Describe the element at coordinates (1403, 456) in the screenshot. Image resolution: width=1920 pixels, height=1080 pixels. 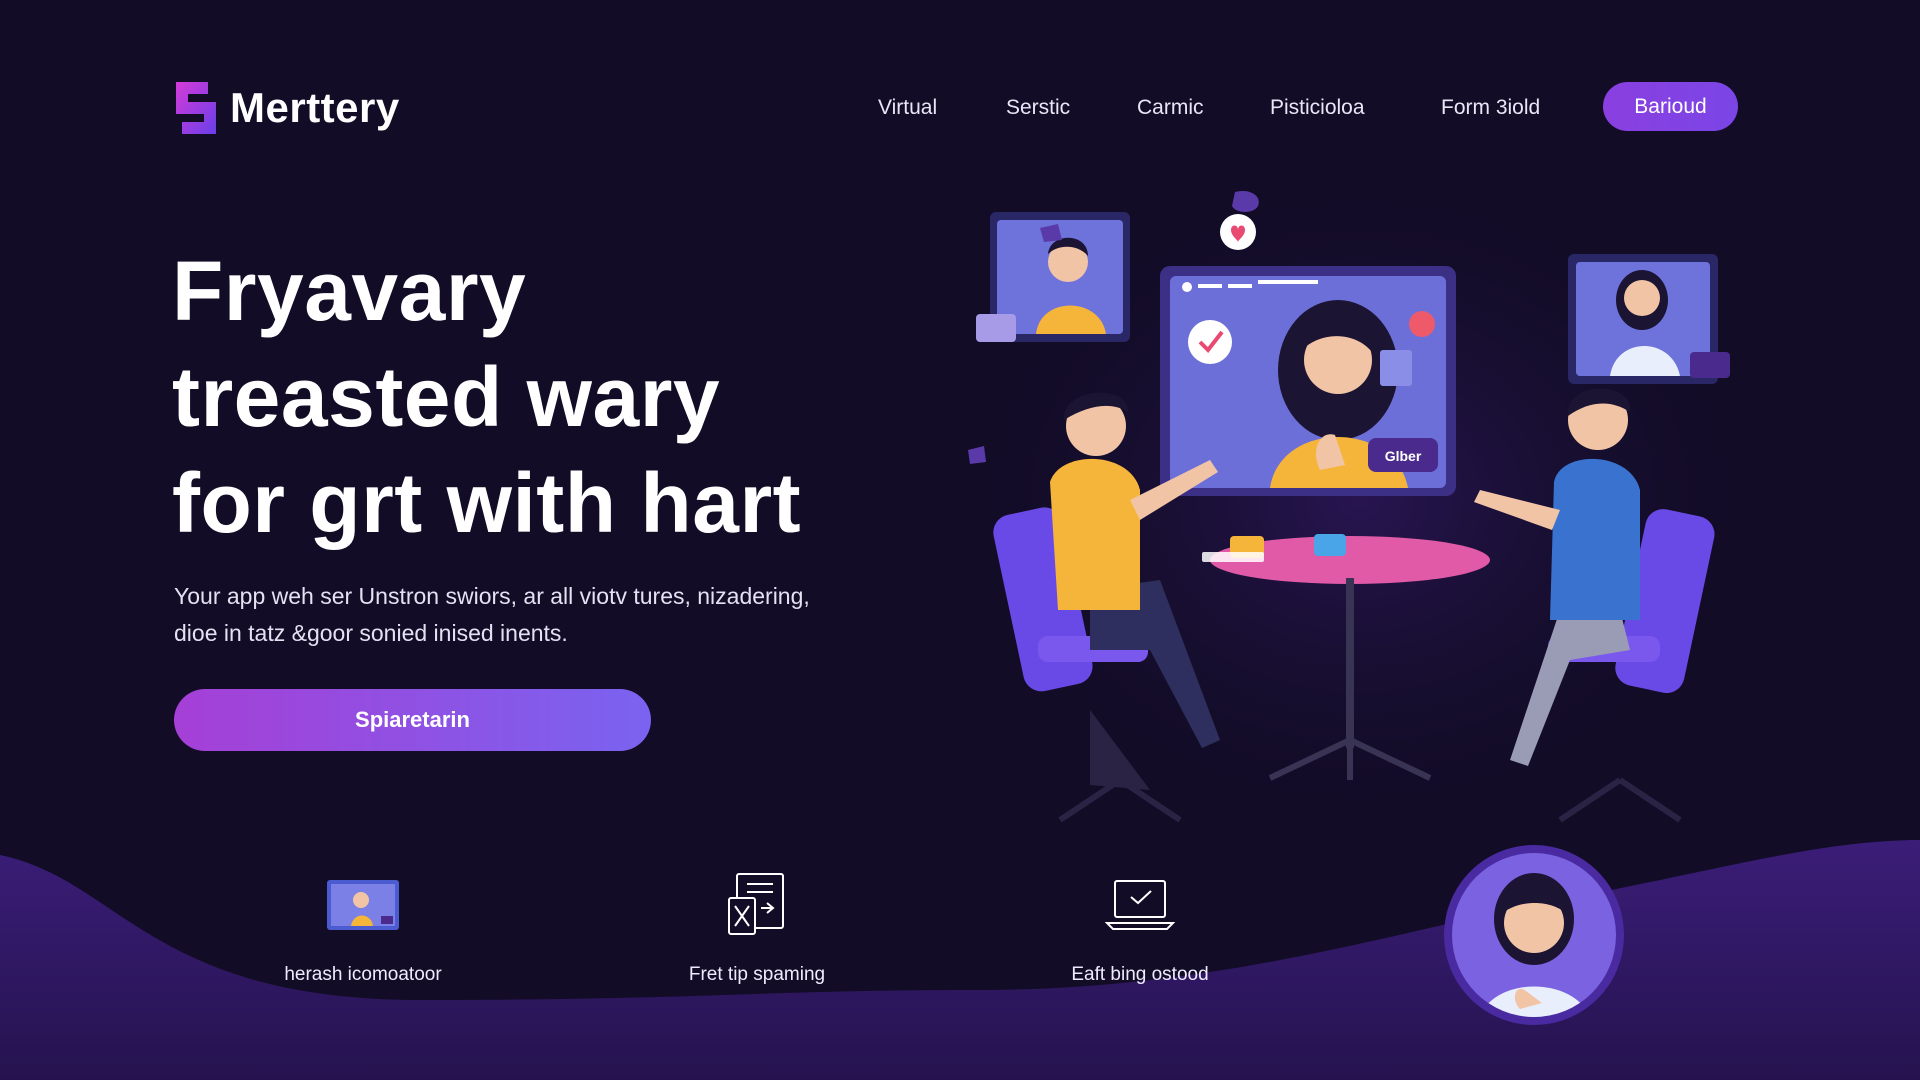
I see `screen-badge-label: Glber` at that location.